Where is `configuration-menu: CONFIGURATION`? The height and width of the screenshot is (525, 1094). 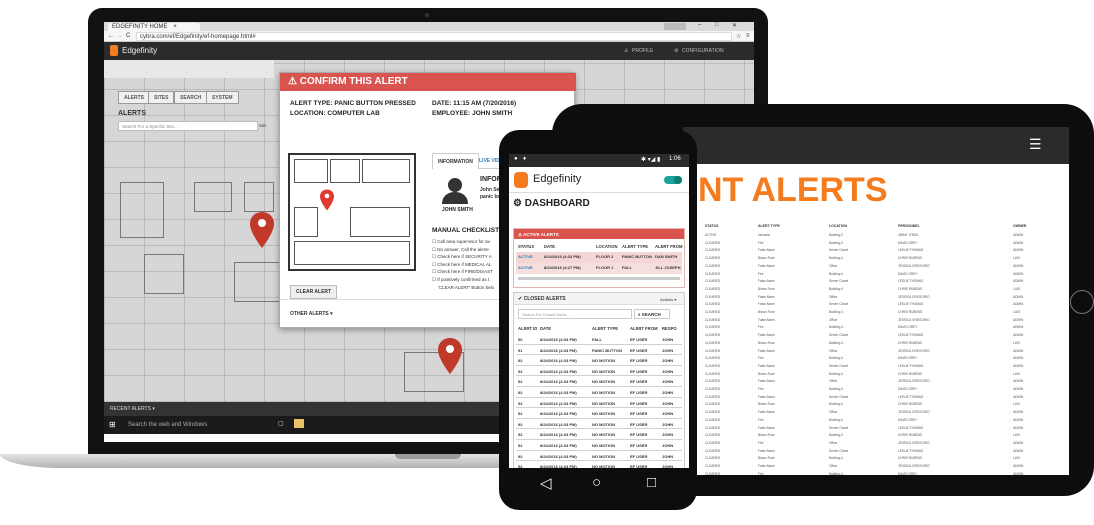 configuration-menu: CONFIGURATION is located at coordinates (703, 51).